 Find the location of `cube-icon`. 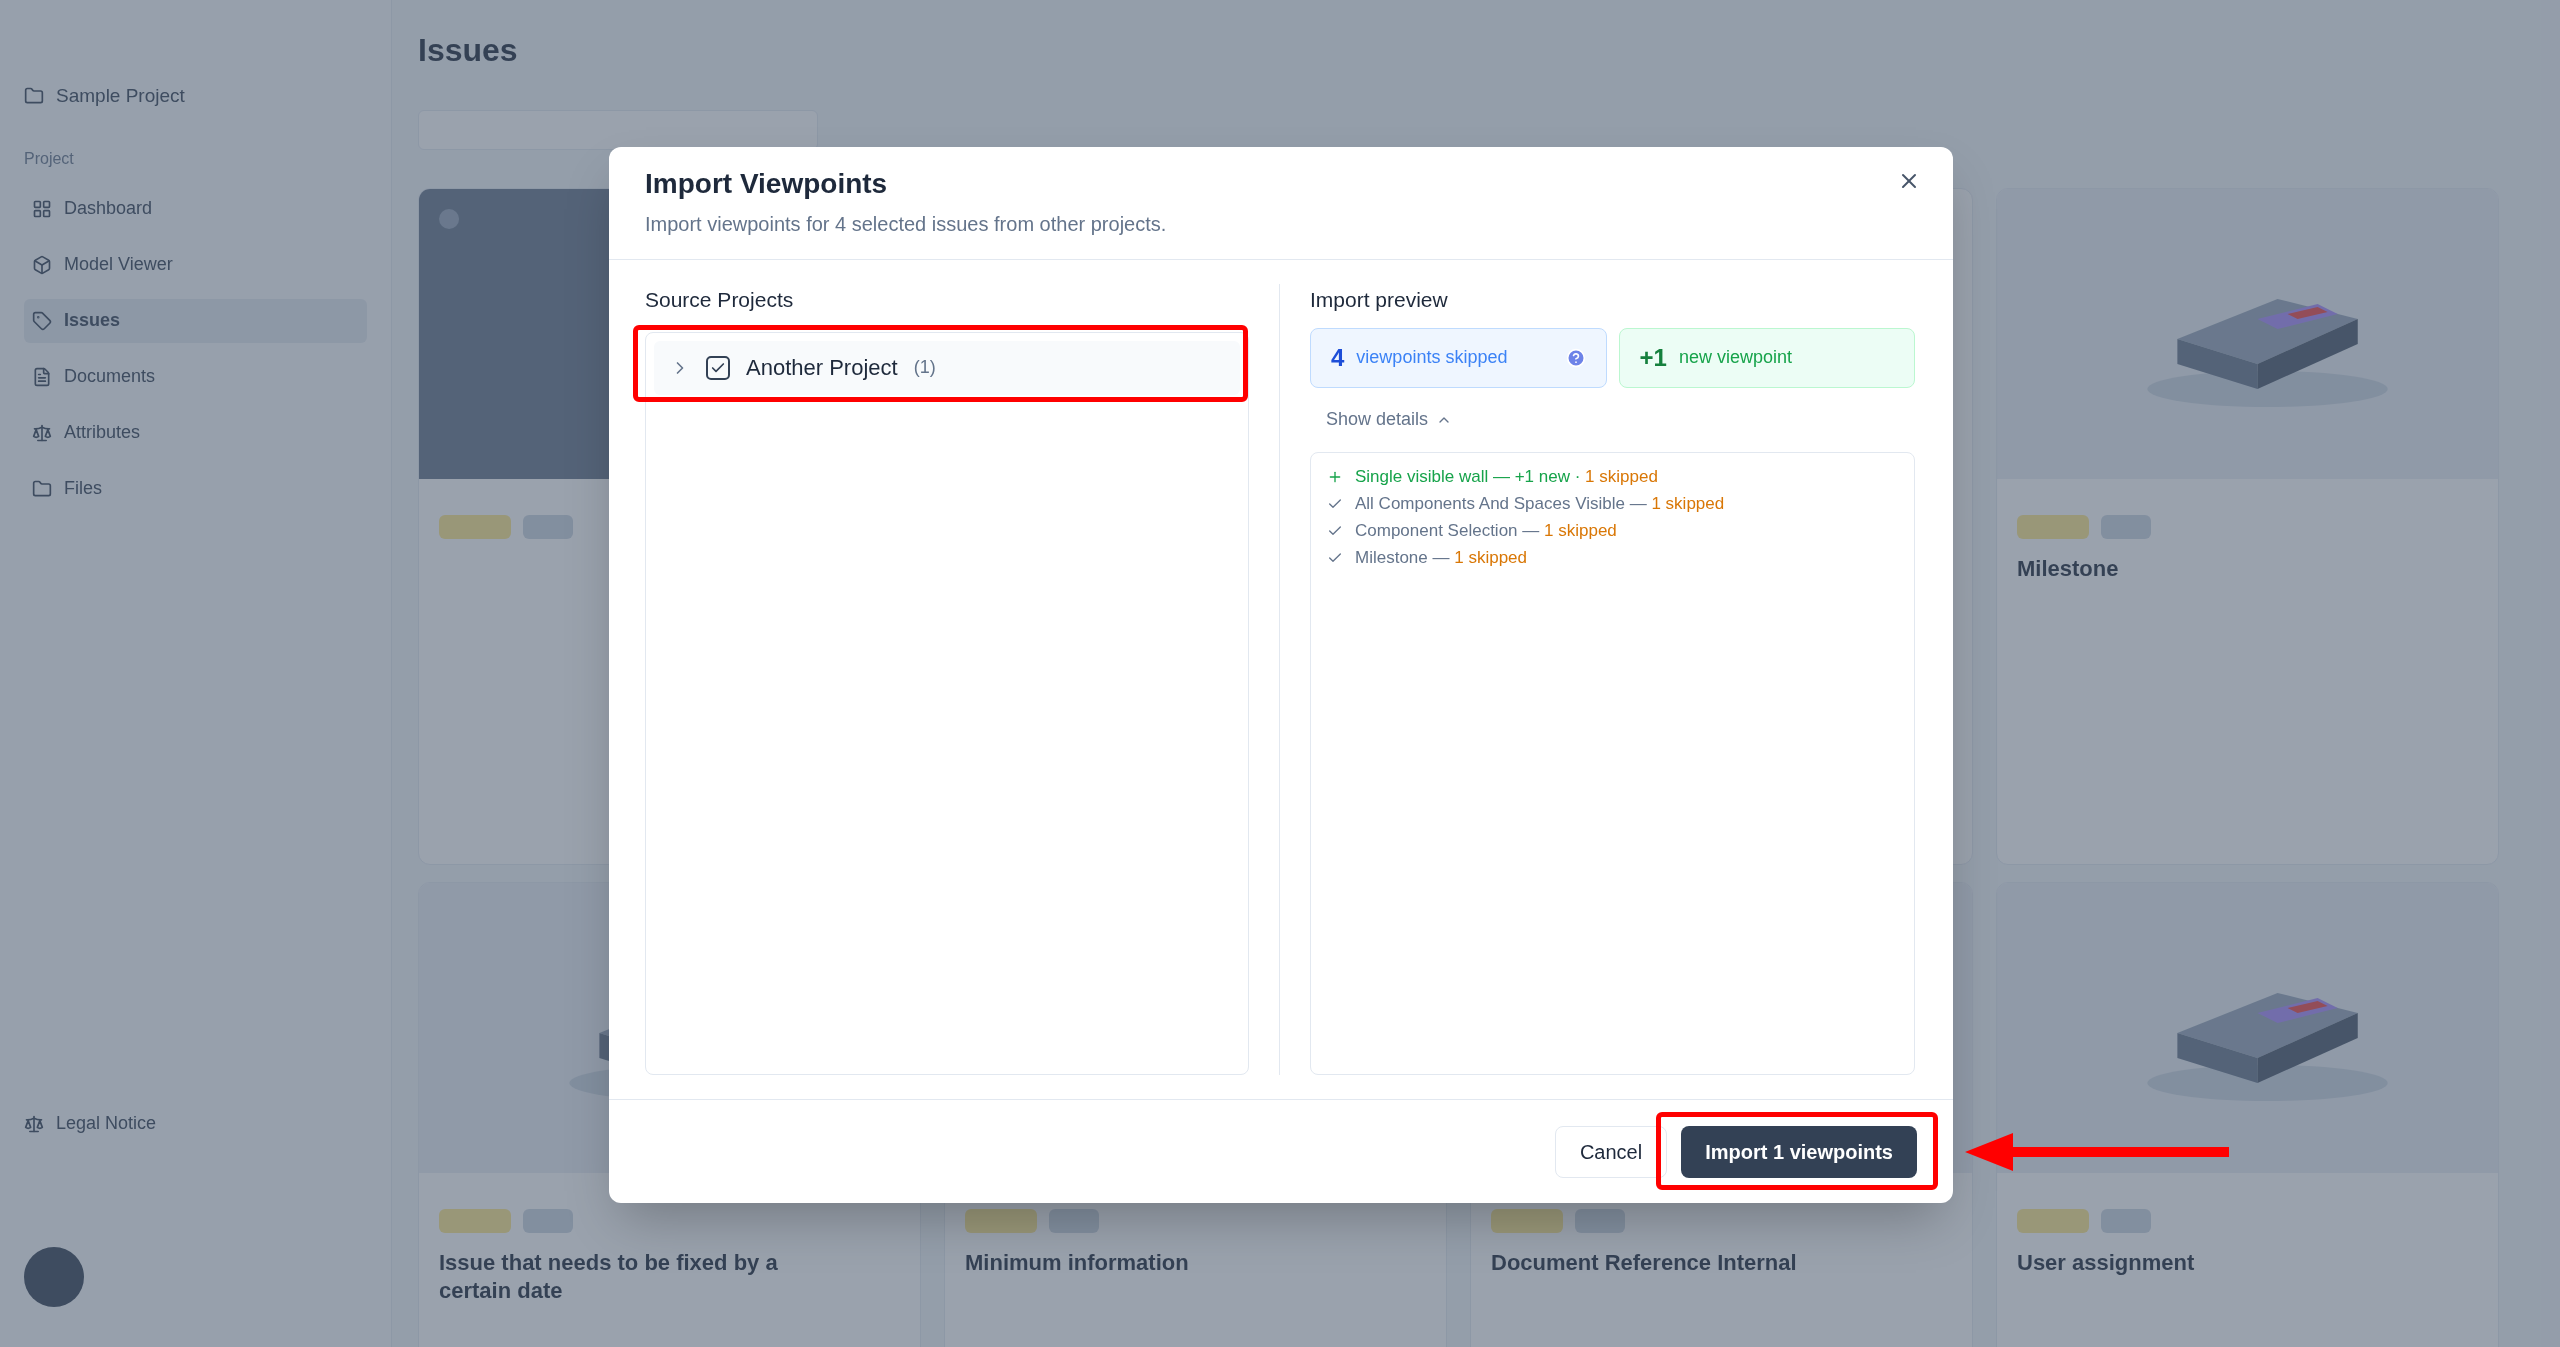

cube-icon is located at coordinates (42, 264).